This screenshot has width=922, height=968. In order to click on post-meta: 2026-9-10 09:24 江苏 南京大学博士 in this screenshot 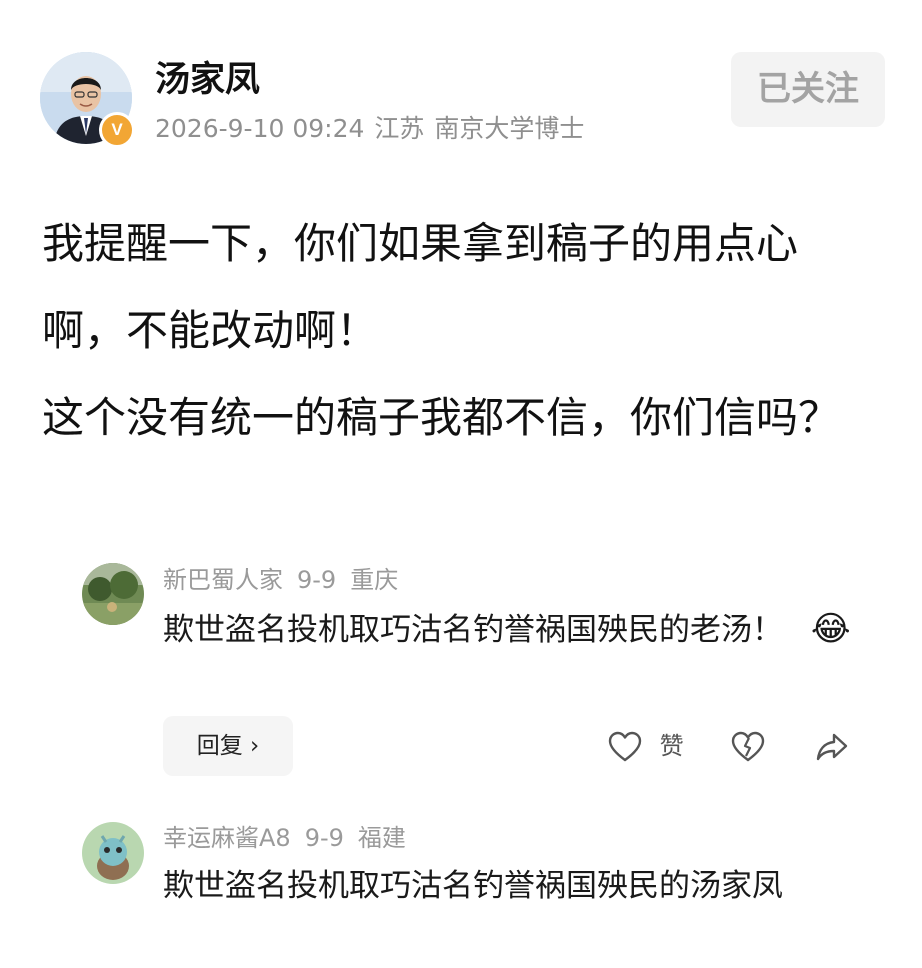, I will do `click(374, 129)`.